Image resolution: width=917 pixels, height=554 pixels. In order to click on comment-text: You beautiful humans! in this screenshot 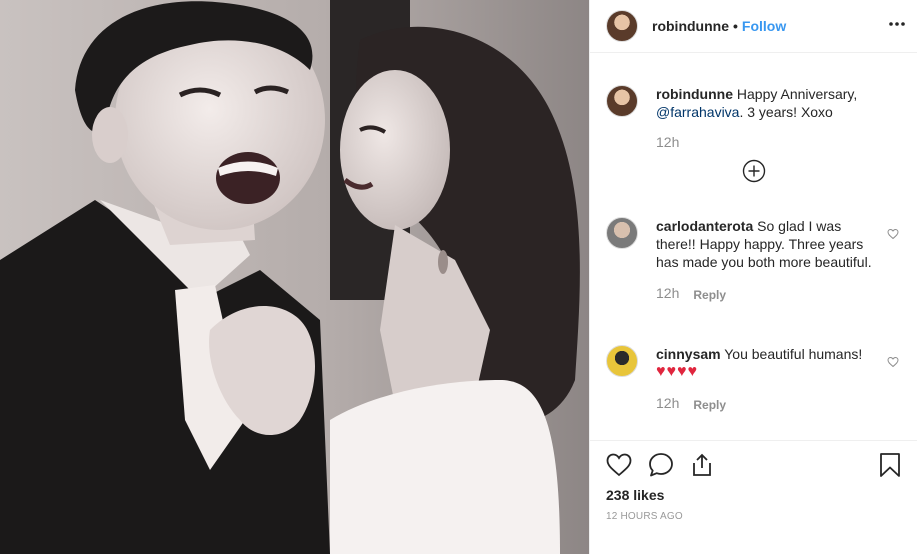, I will do `click(793, 354)`.